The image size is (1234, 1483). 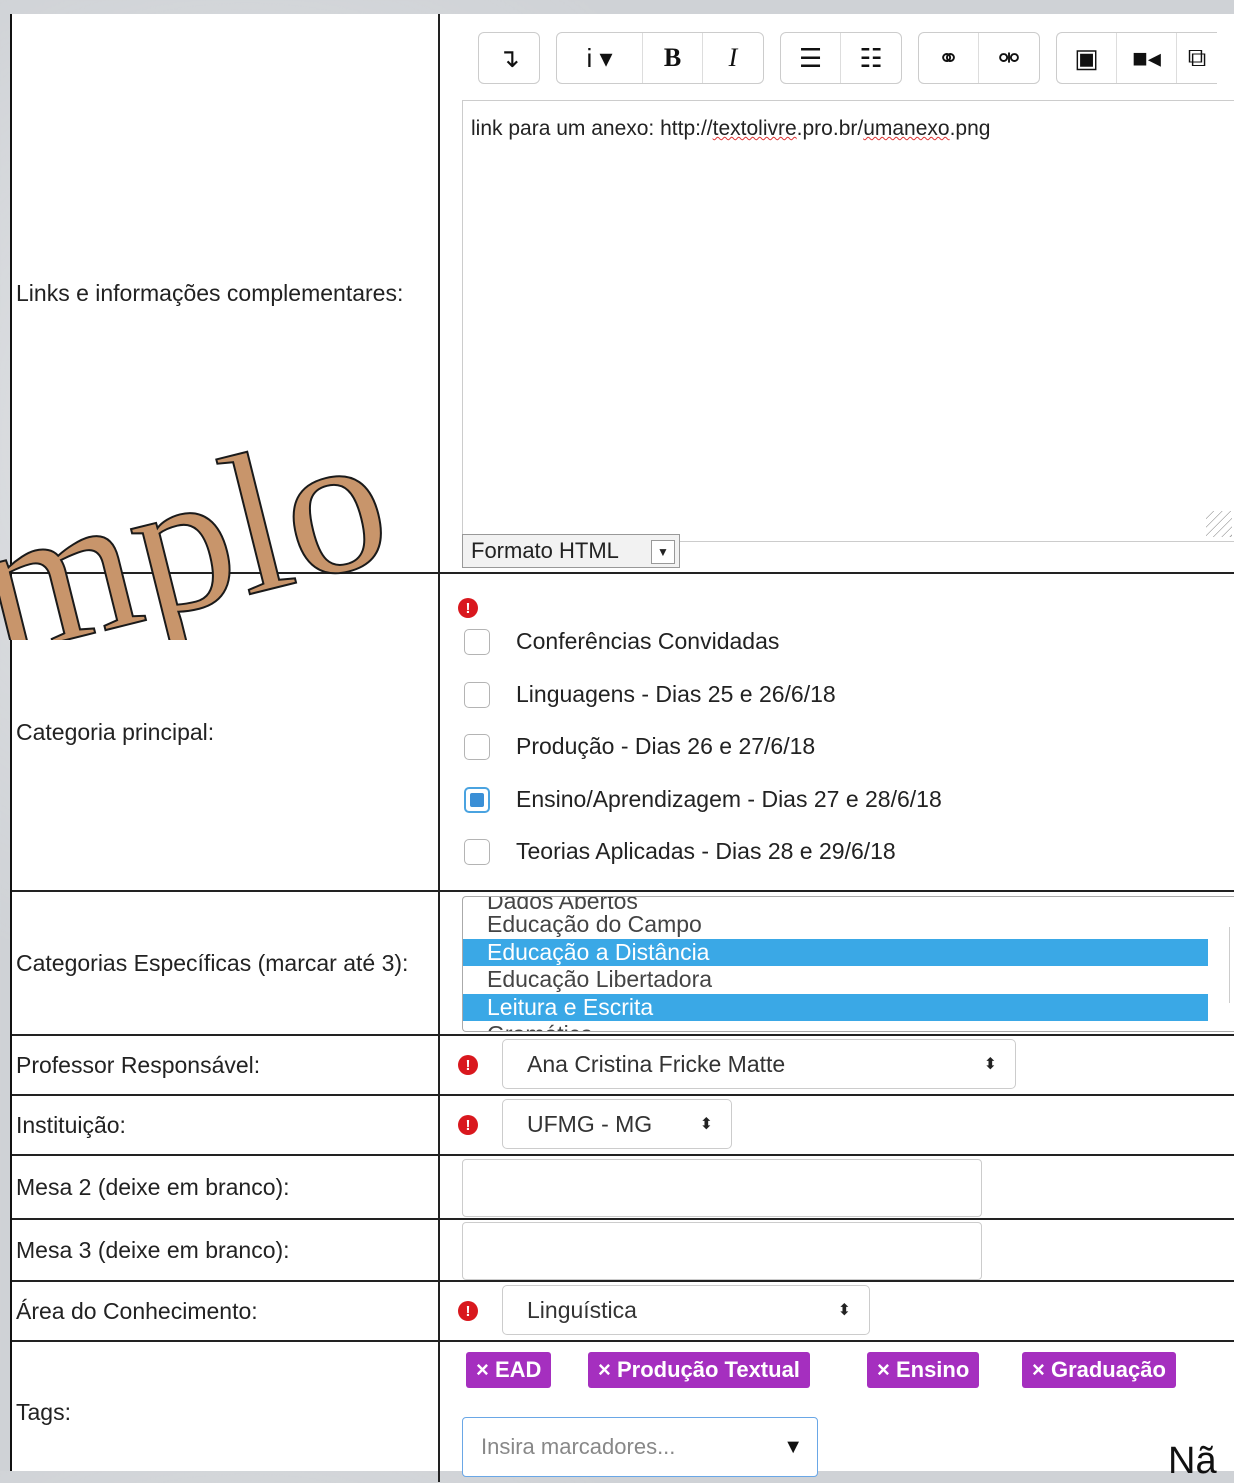 I want to click on list-option: Dados Abertos, so click(x=848, y=904).